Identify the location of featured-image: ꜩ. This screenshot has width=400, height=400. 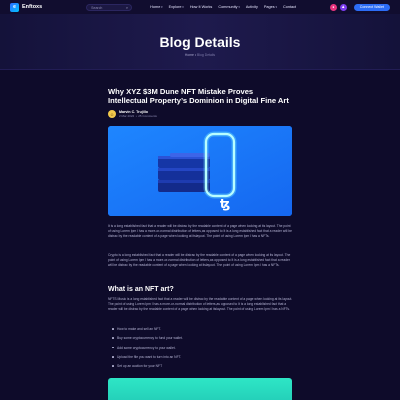
(200, 171).